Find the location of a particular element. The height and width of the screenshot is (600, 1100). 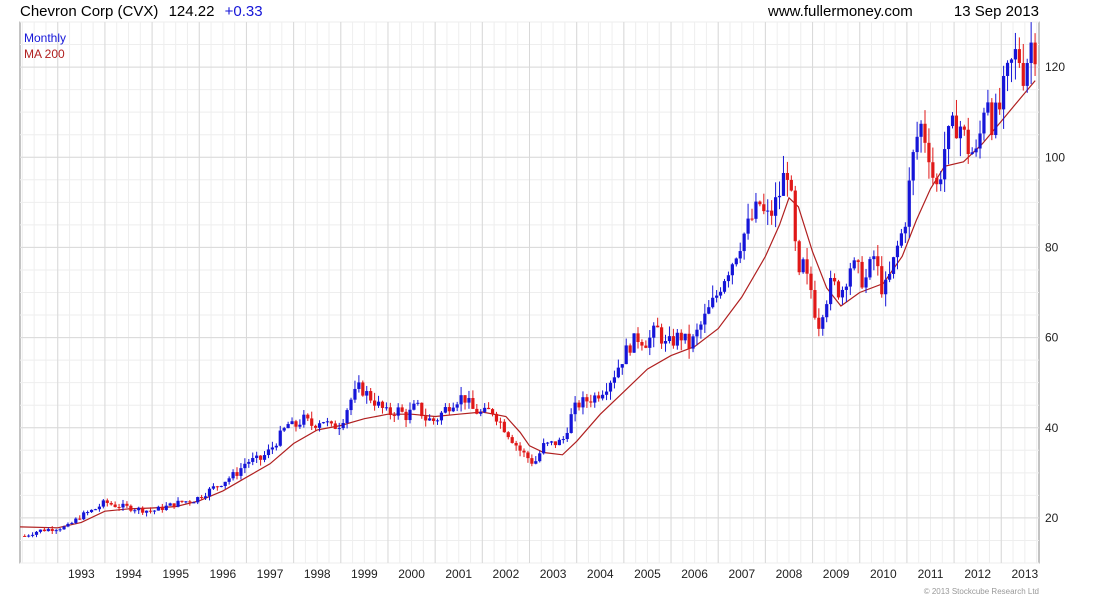

y-tick-label: 20 is located at coordinates (1052, 518).